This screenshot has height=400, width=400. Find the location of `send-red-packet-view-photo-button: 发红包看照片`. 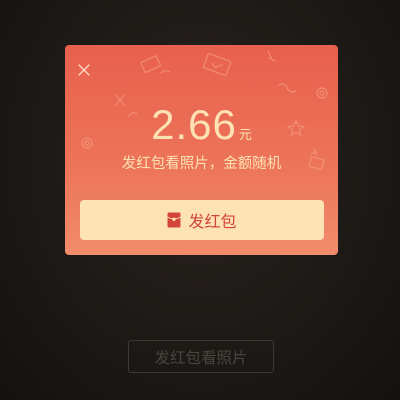

send-red-packet-view-photo-button: 发红包看照片 is located at coordinates (201, 356).